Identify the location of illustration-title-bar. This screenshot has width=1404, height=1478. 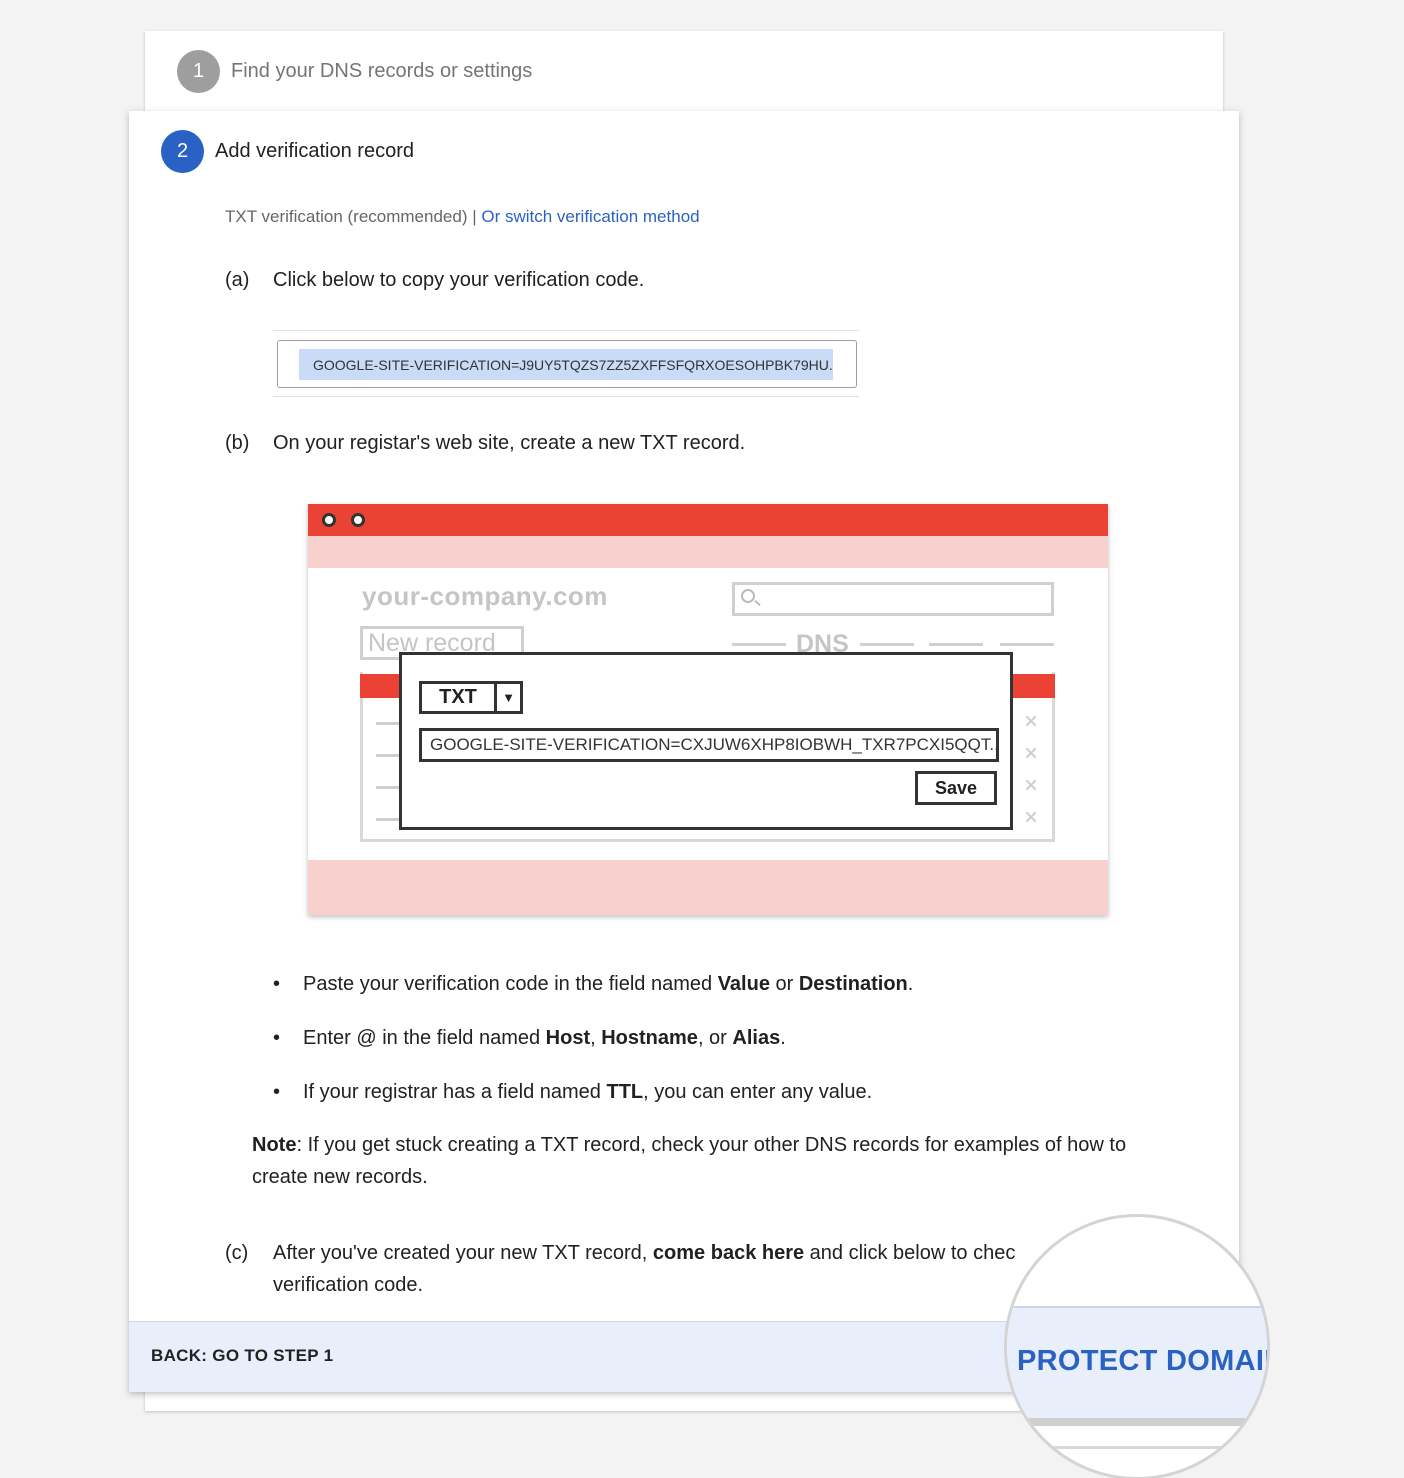
(708, 520).